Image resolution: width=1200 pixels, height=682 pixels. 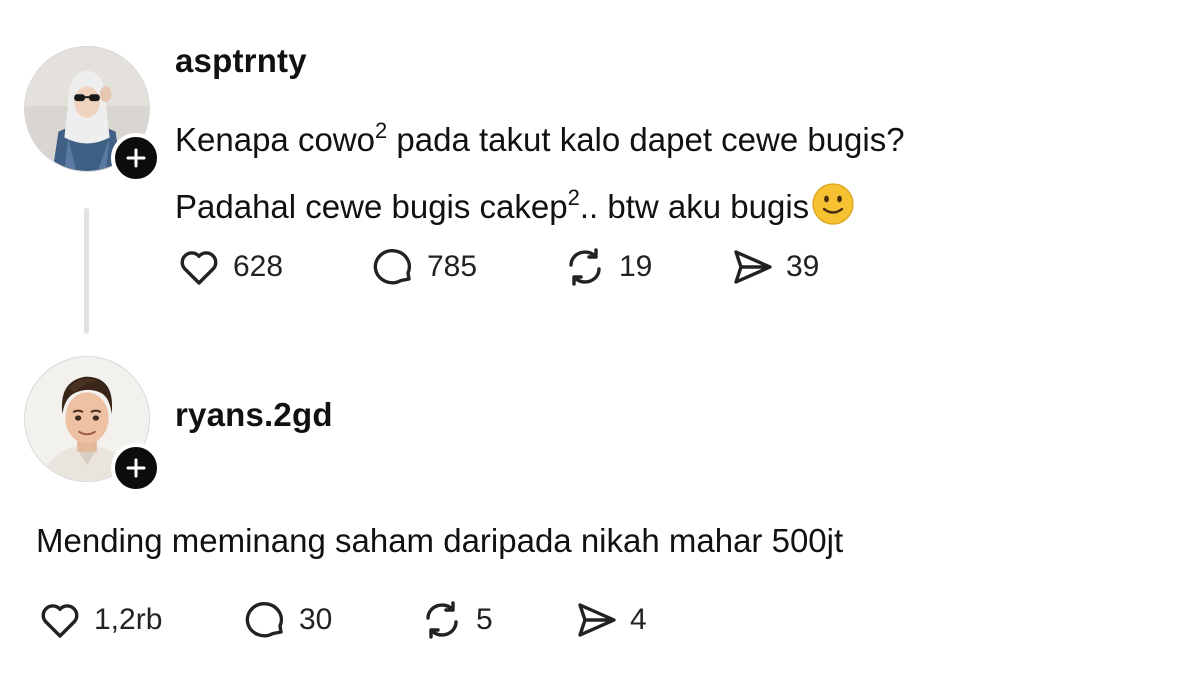 I want to click on reply-button: 30, so click(x=286, y=620).